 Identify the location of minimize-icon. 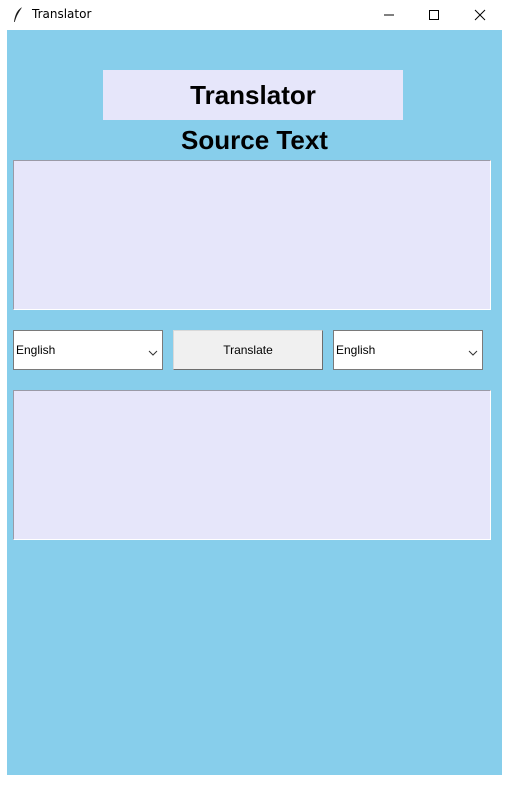
(389, 15).